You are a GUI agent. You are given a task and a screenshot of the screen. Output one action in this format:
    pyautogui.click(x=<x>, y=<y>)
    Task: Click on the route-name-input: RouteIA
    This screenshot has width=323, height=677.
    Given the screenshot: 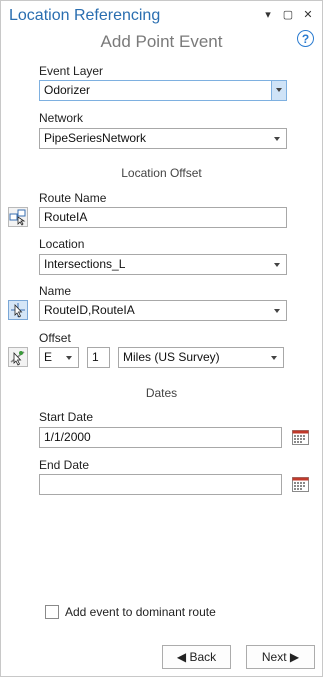 What is the action you would take?
    pyautogui.click(x=163, y=217)
    